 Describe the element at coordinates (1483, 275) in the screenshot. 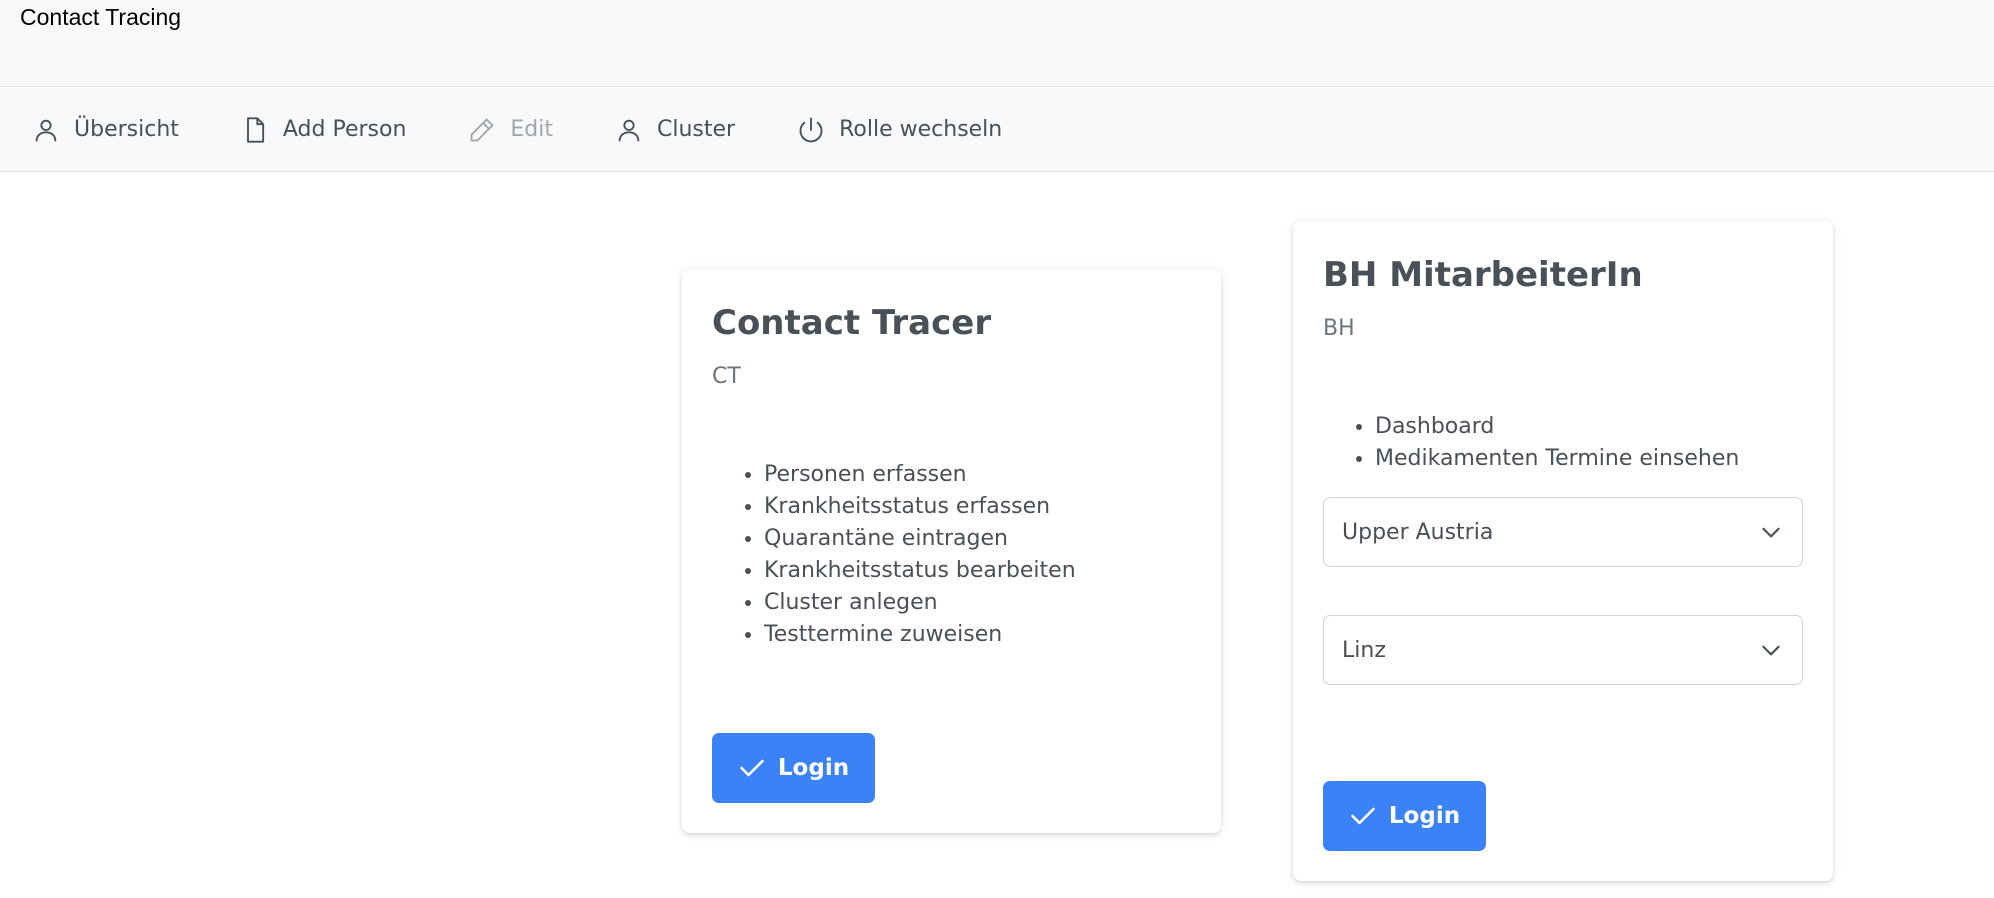

I see `card-title: BH MitarbeiterIn` at that location.